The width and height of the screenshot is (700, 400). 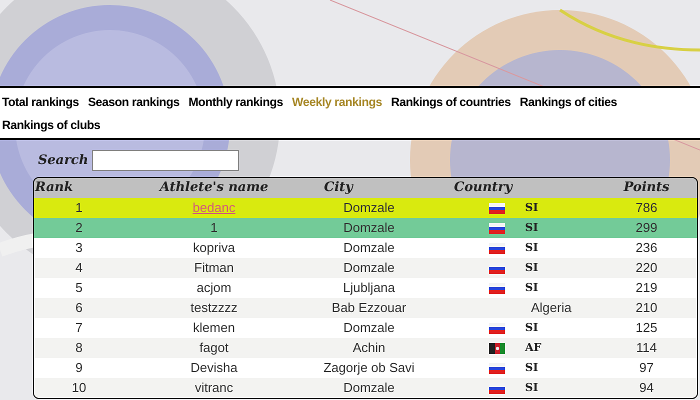 What do you see at coordinates (79, 348) in the screenshot?
I see `table-cell-text: 8` at bounding box center [79, 348].